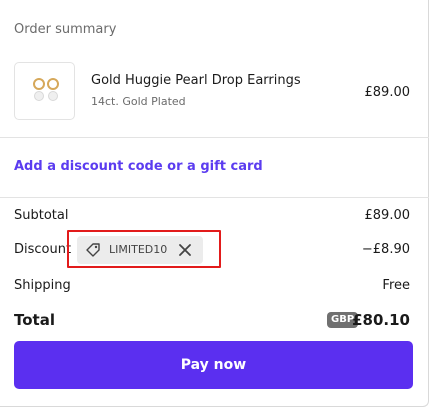  What do you see at coordinates (213, 365) in the screenshot?
I see `pay-now-button: Pay now` at bounding box center [213, 365].